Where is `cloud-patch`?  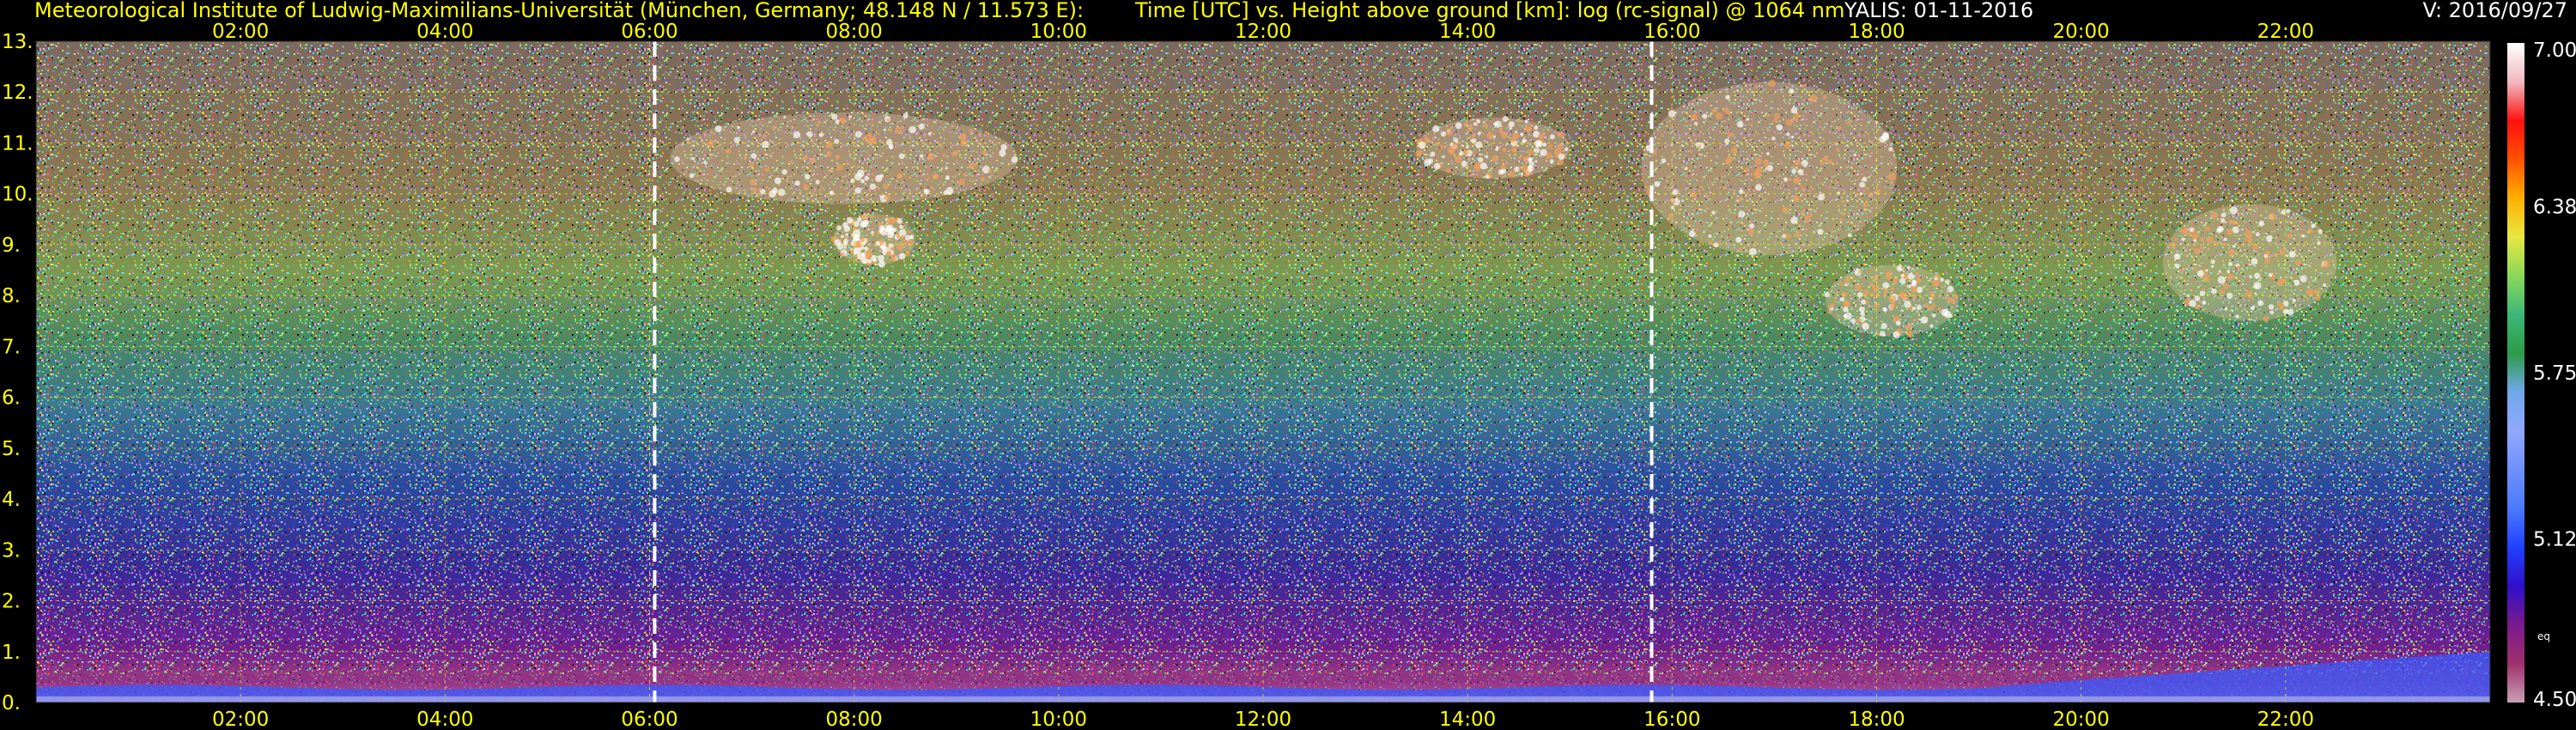 cloud-patch is located at coordinates (844, 158).